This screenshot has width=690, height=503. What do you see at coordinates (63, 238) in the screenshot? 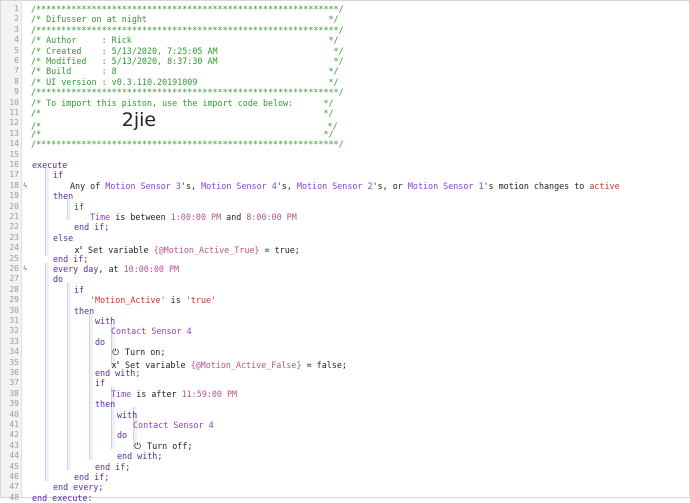
I see `else-keyword: else` at bounding box center [63, 238].